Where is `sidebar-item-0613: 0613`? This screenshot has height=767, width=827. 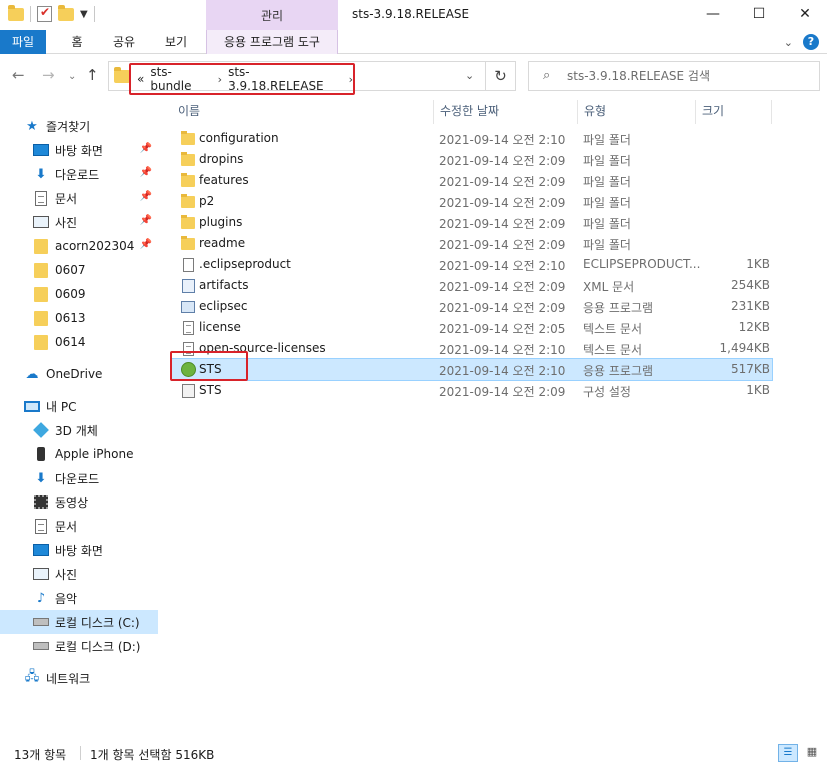
sidebar-item-0613: 0613 is located at coordinates (79, 318).